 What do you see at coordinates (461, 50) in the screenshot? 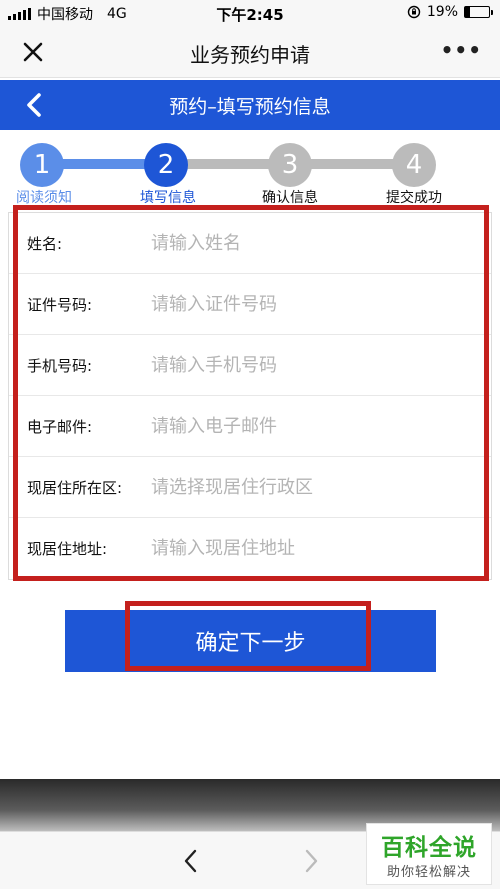
I see `more-dots-icon: •••` at bounding box center [461, 50].